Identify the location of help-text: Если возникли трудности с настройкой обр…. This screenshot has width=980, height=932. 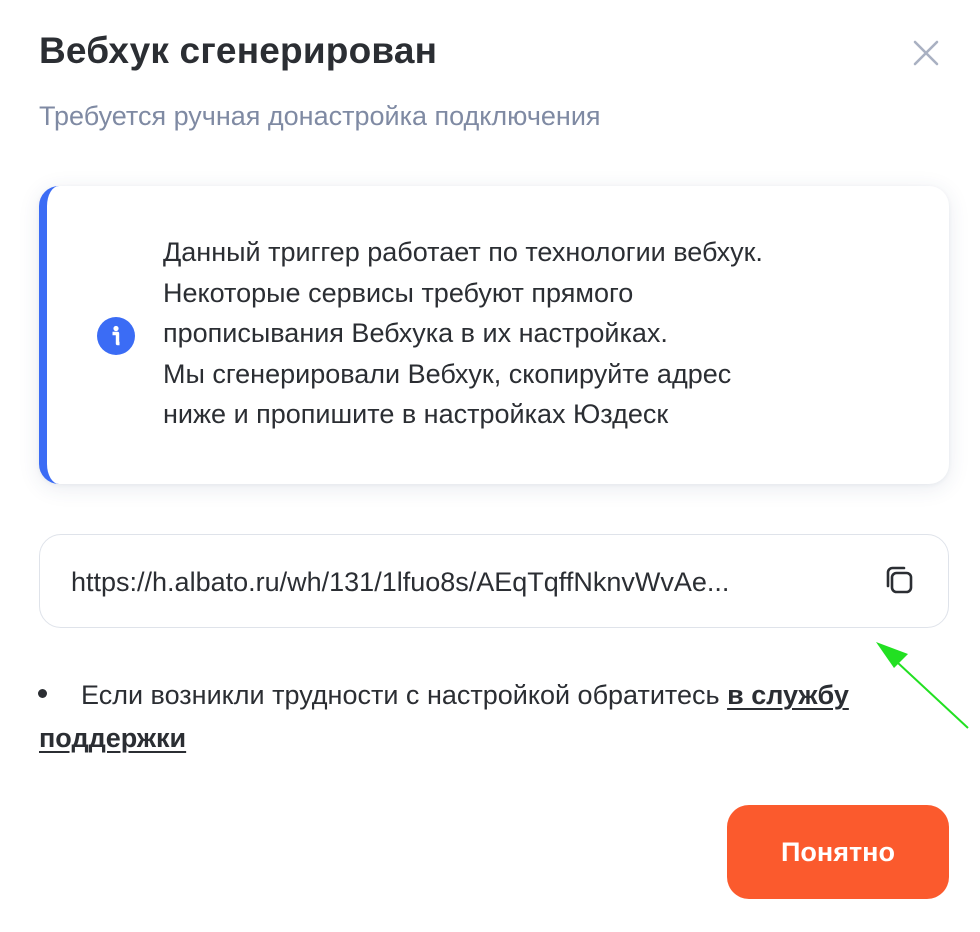
(474, 717).